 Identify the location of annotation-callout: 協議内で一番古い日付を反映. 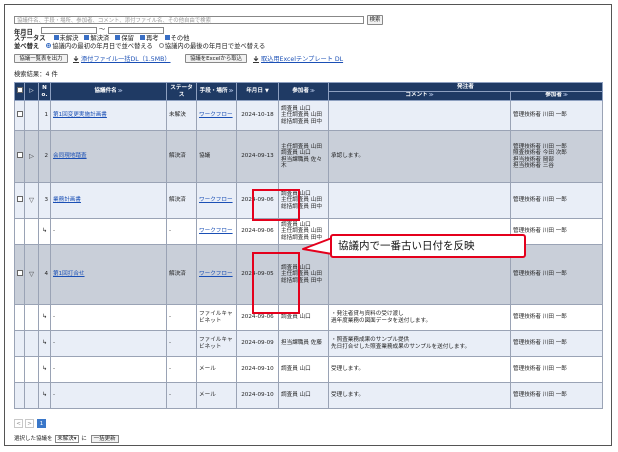
(428, 246).